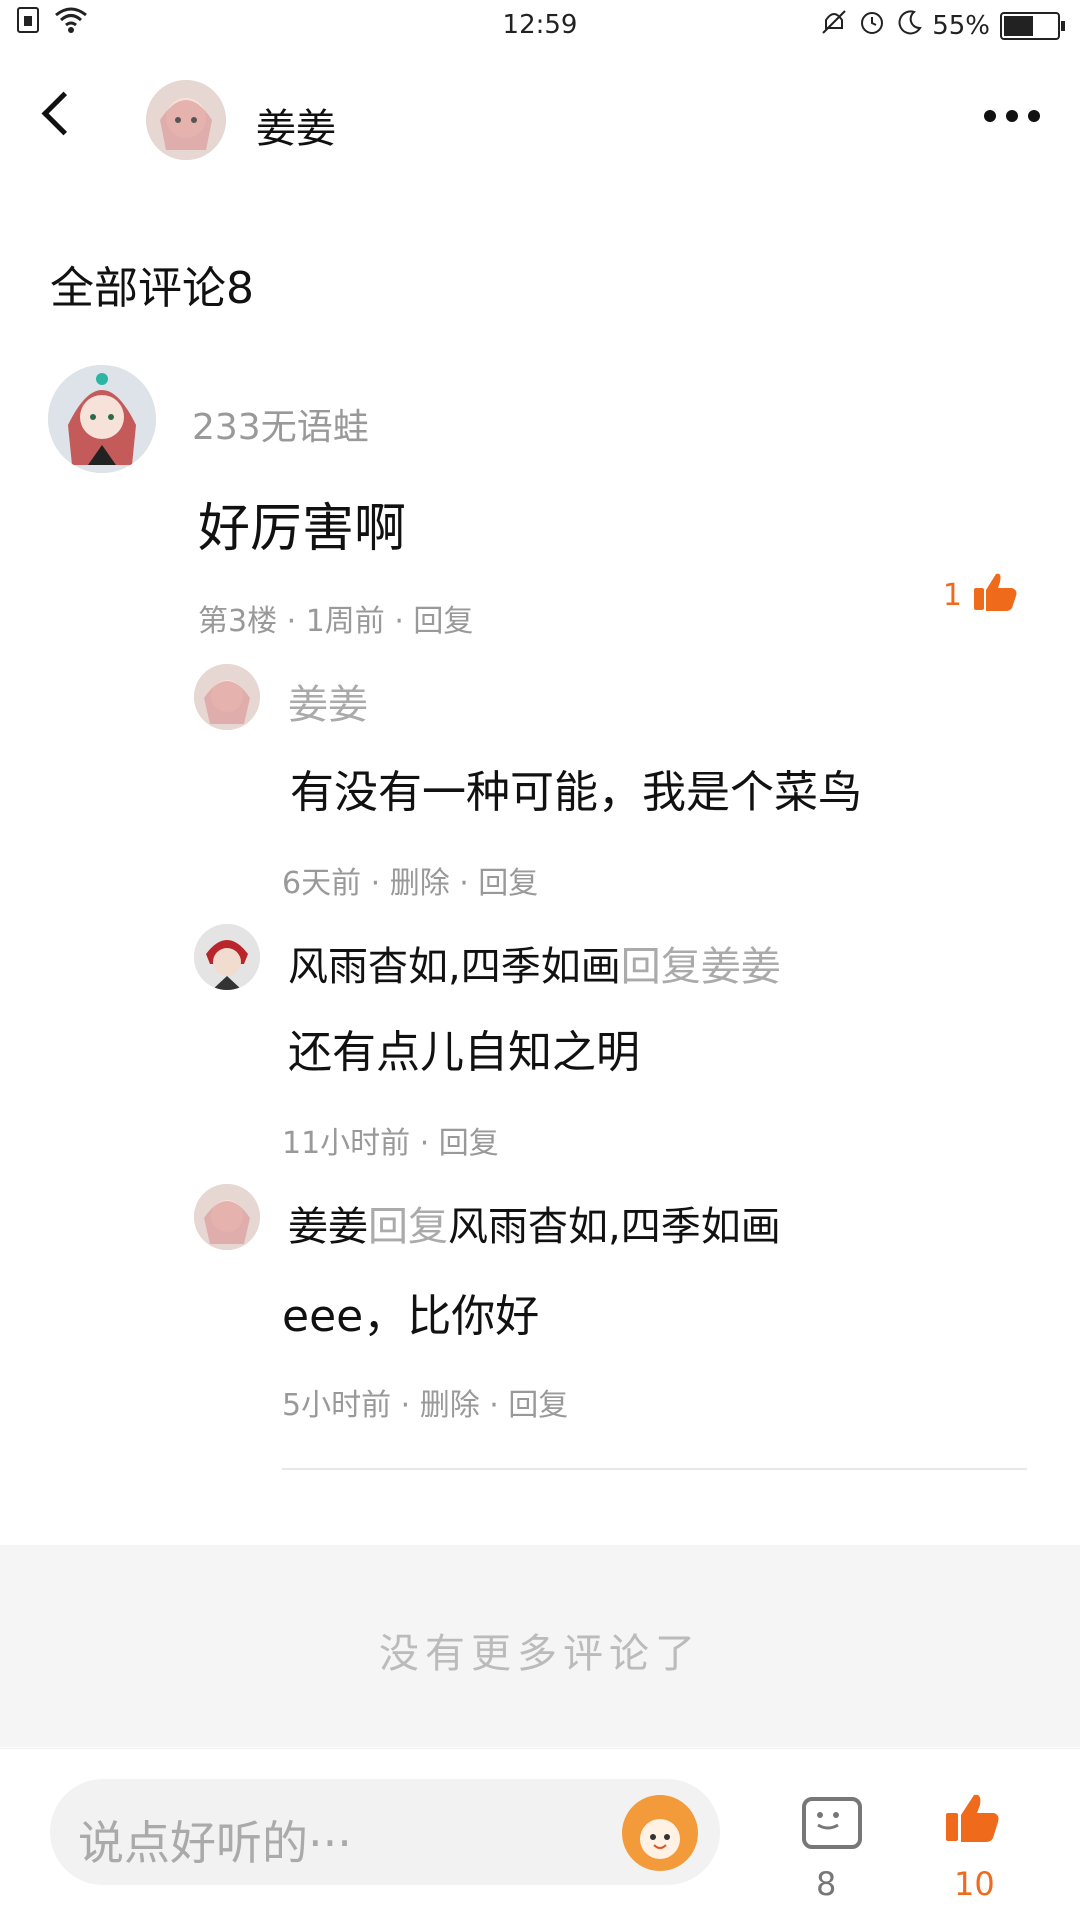  Describe the element at coordinates (952, 595) in the screenshot. I see `like-count: 1` at that location.